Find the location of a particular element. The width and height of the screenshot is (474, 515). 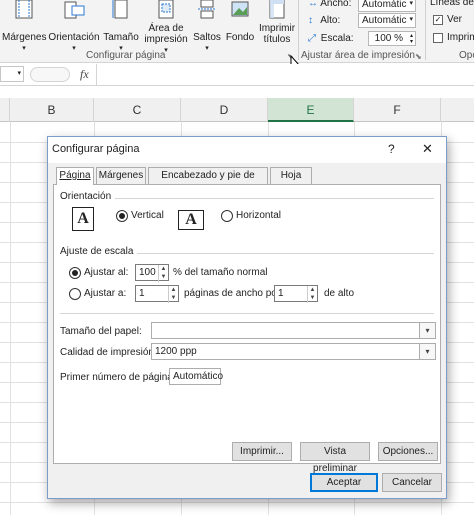

print-titles-label-1: Imprimir is located at coordinates (277, 28).